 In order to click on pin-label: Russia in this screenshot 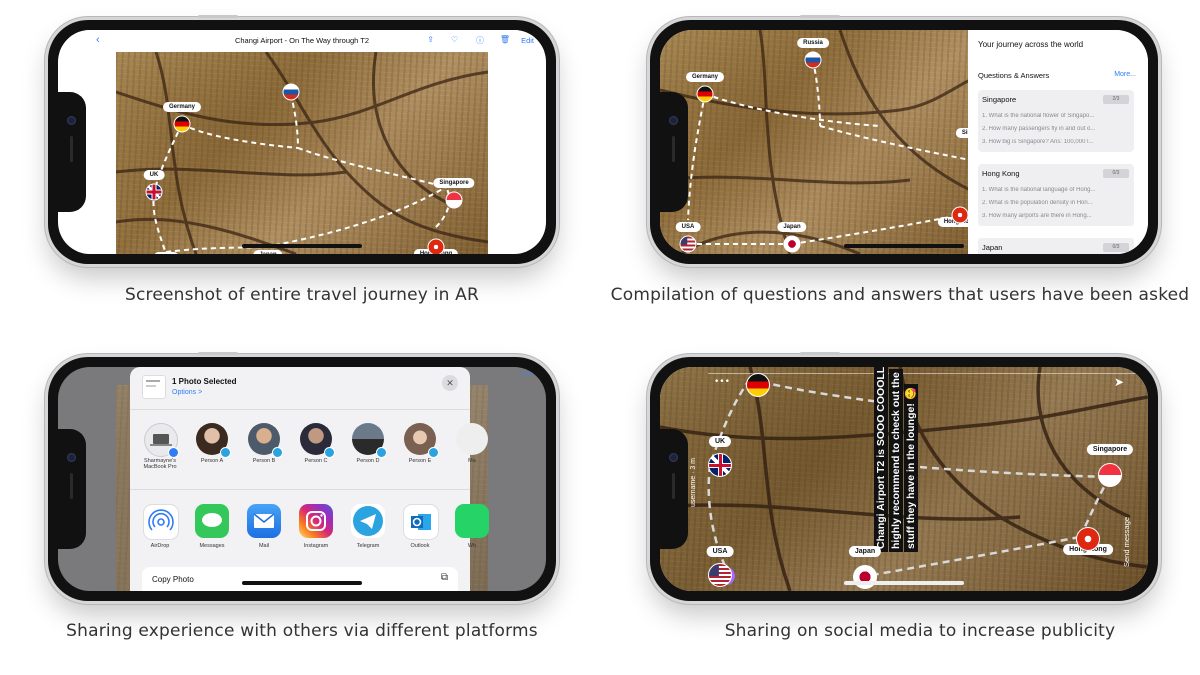, I will do `click(813, 43)`.